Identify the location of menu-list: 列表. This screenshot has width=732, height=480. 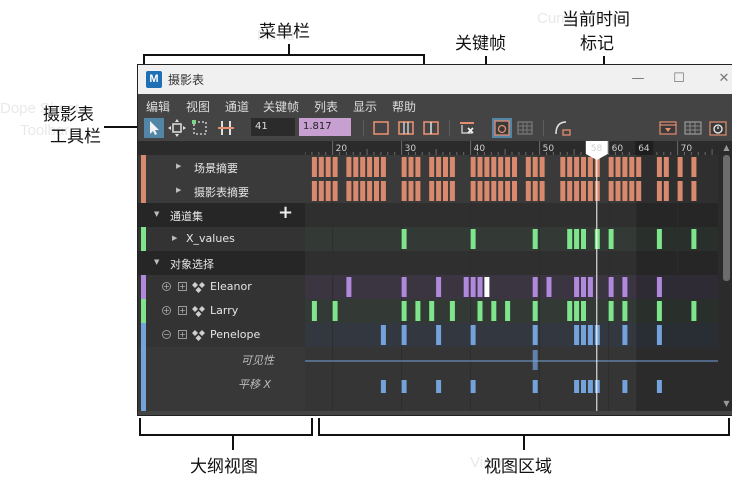
(326, 106).